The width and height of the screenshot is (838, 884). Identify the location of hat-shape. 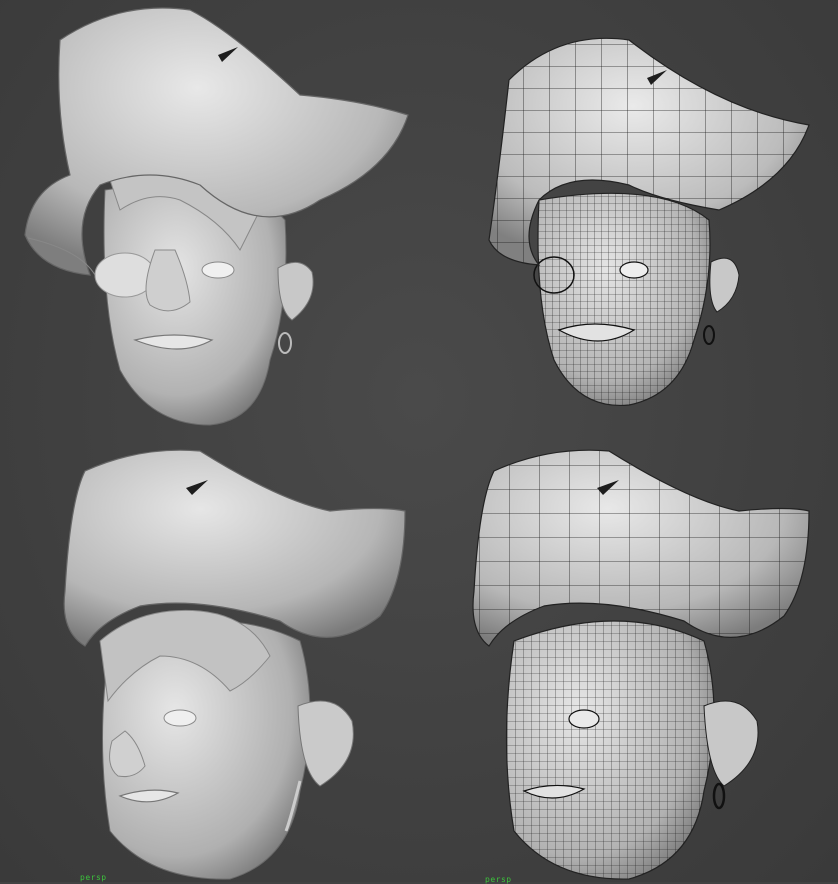
(234, 548).